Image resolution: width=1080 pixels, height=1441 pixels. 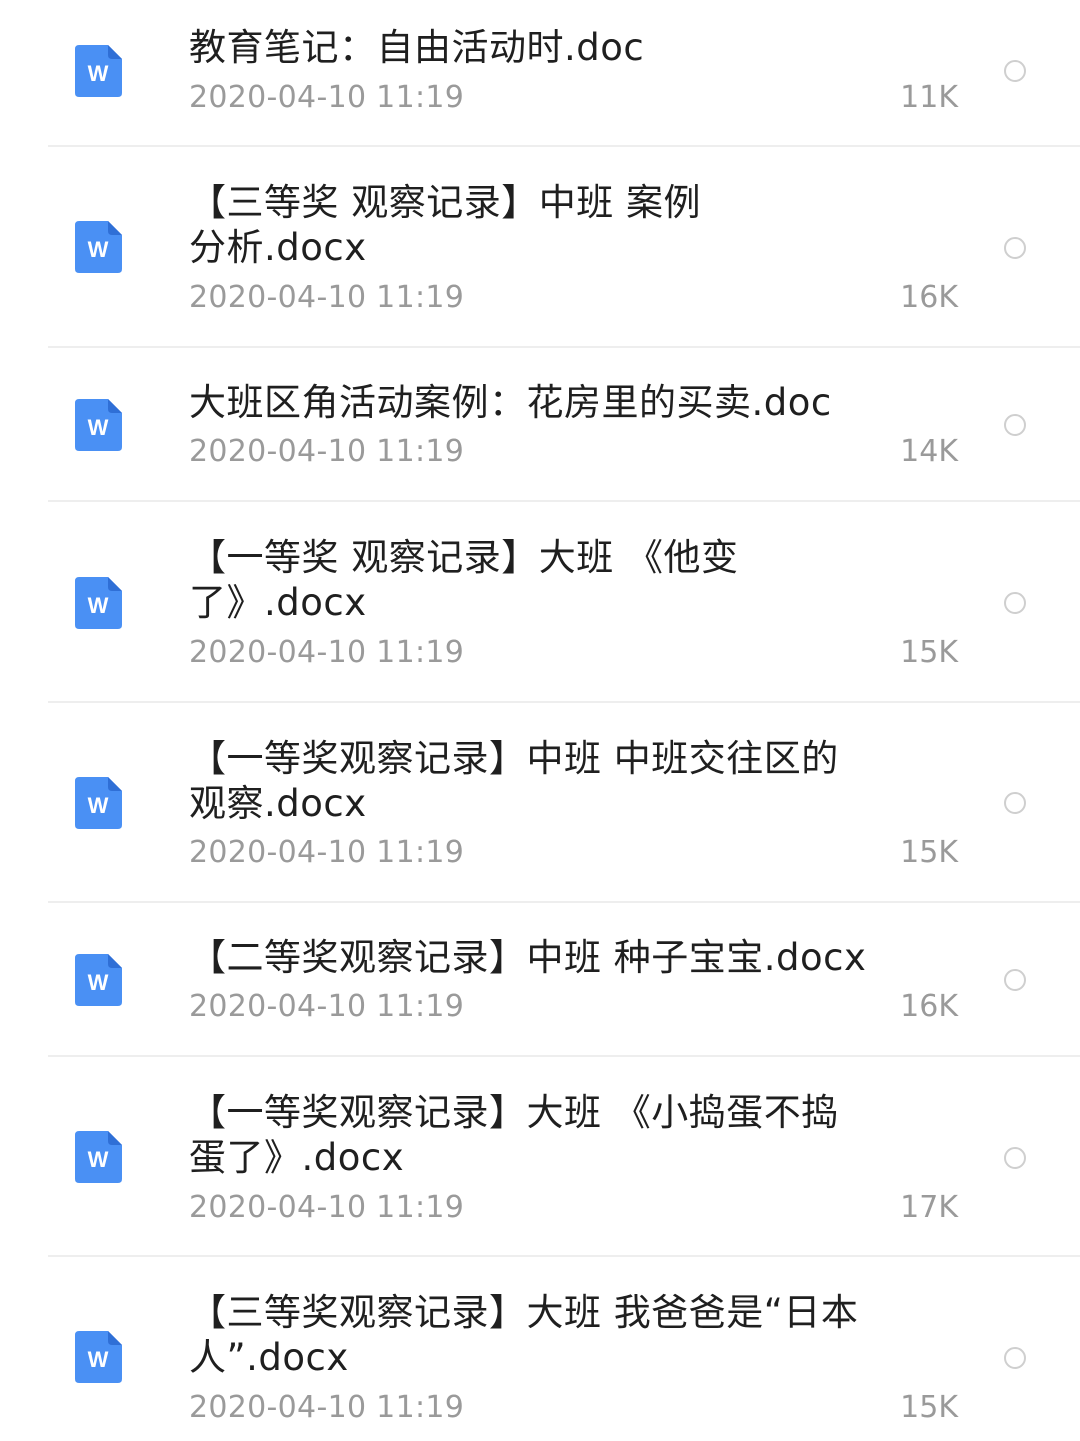 I want to click on file-name: 【一等奖观察记录】大班 《小捣蛋不捣 蛋了》.docx, so click(x=514, y=1135).